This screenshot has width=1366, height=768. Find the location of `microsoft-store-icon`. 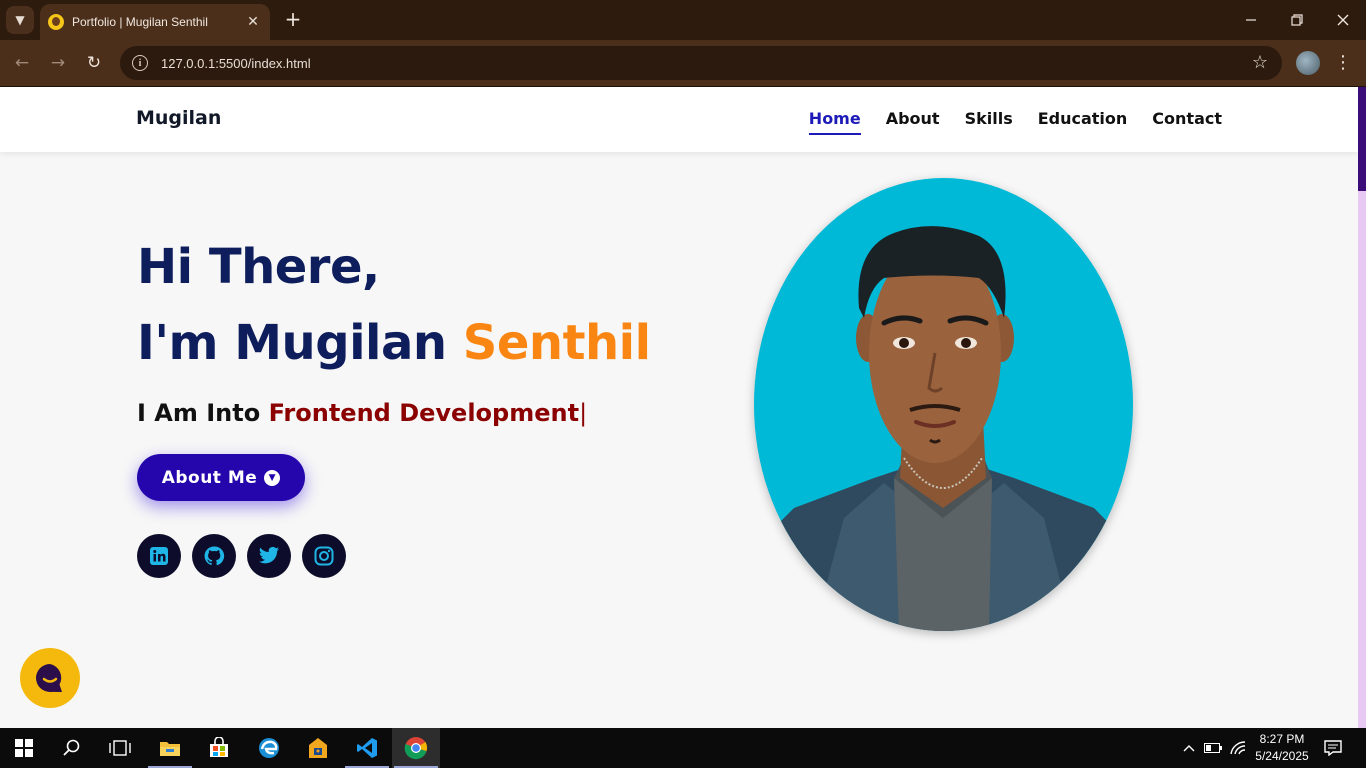

microsoft-store-icon is located at coordinates (219, 747).